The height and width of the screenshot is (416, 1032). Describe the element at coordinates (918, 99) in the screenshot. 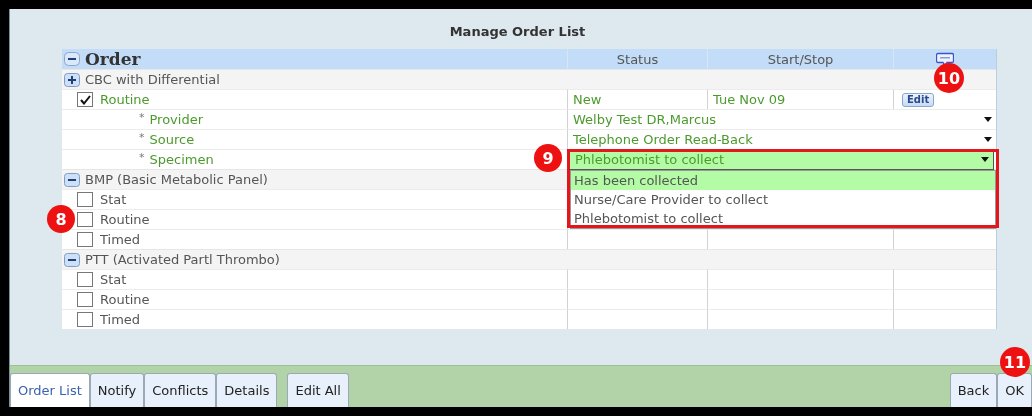

I see `edit-button: Edit` at that location.